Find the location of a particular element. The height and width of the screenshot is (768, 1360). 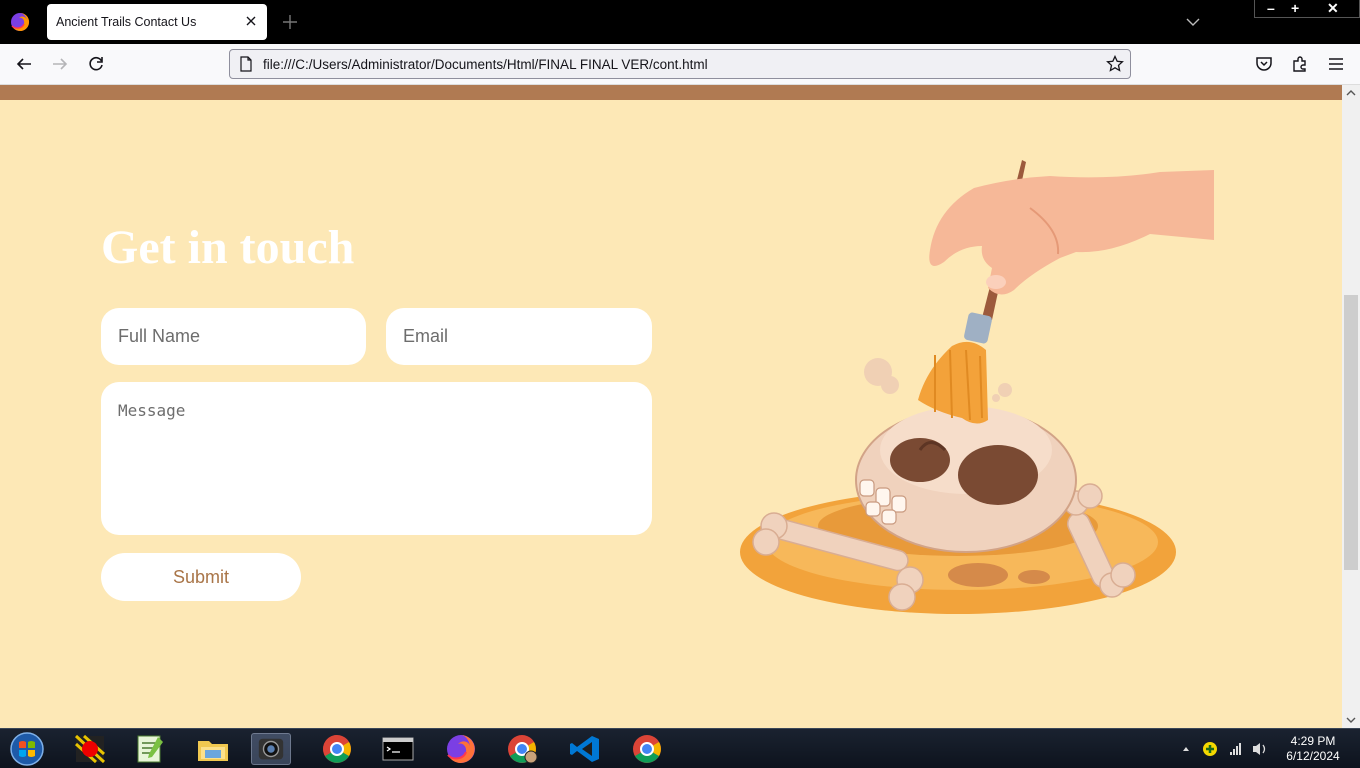

pocket-icon is located at coordinates (1264, 64).